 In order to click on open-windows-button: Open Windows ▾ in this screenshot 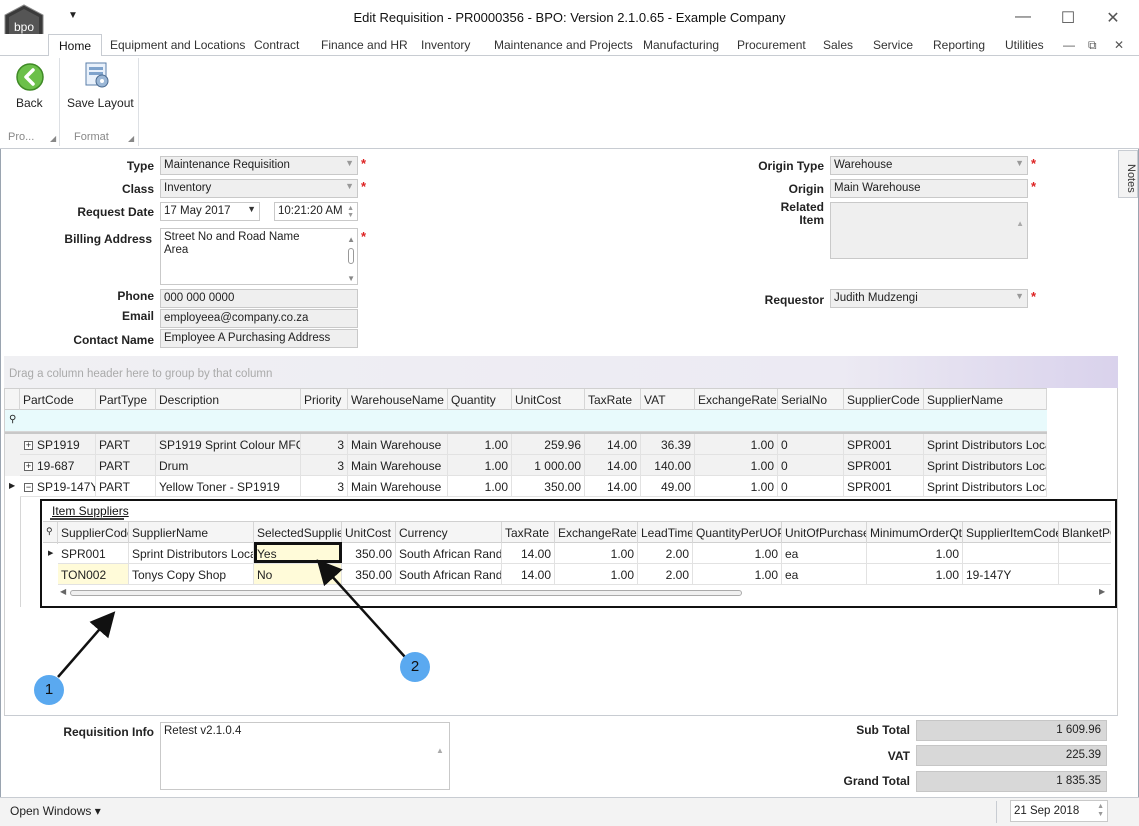, I will do `click(55, 811)`.